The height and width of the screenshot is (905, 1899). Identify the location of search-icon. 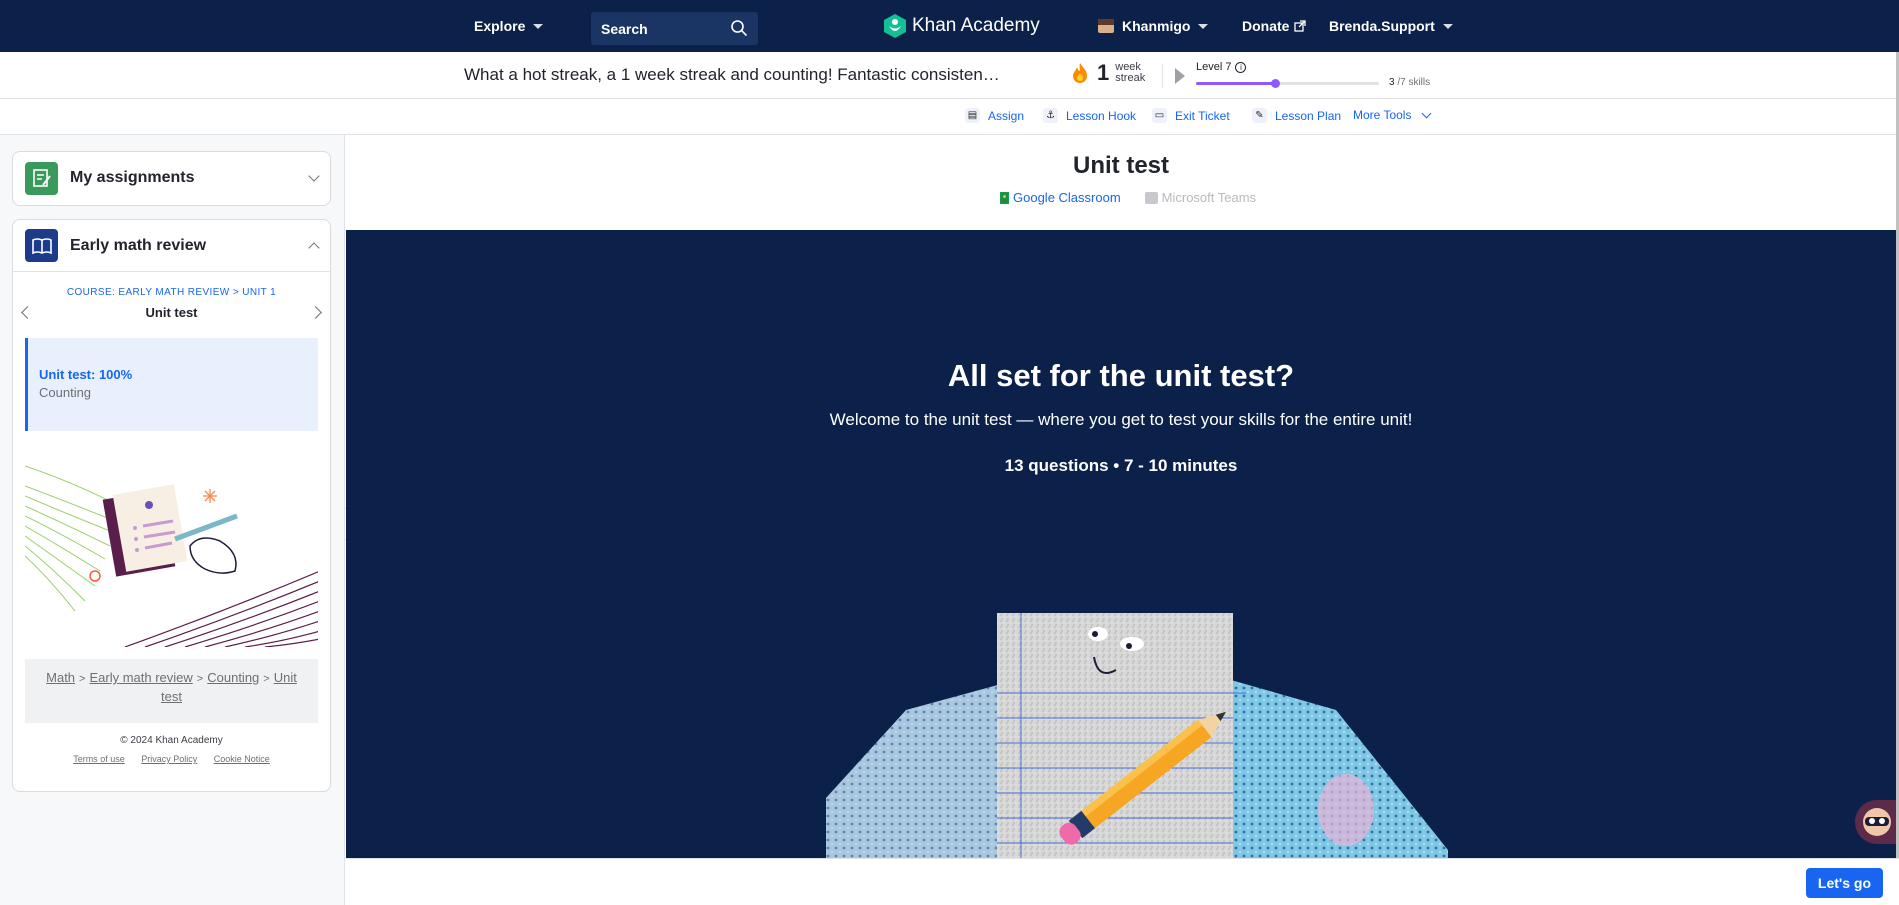
(739, 28).